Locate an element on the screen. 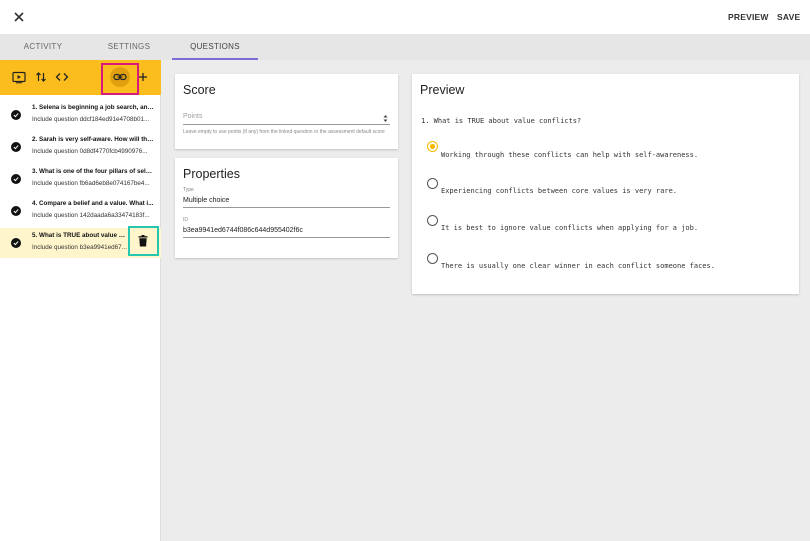 Image resolution: width=810 pixels, height=541 pixels. tab-settings: SETTINGS is located at coordinates (129, 47).